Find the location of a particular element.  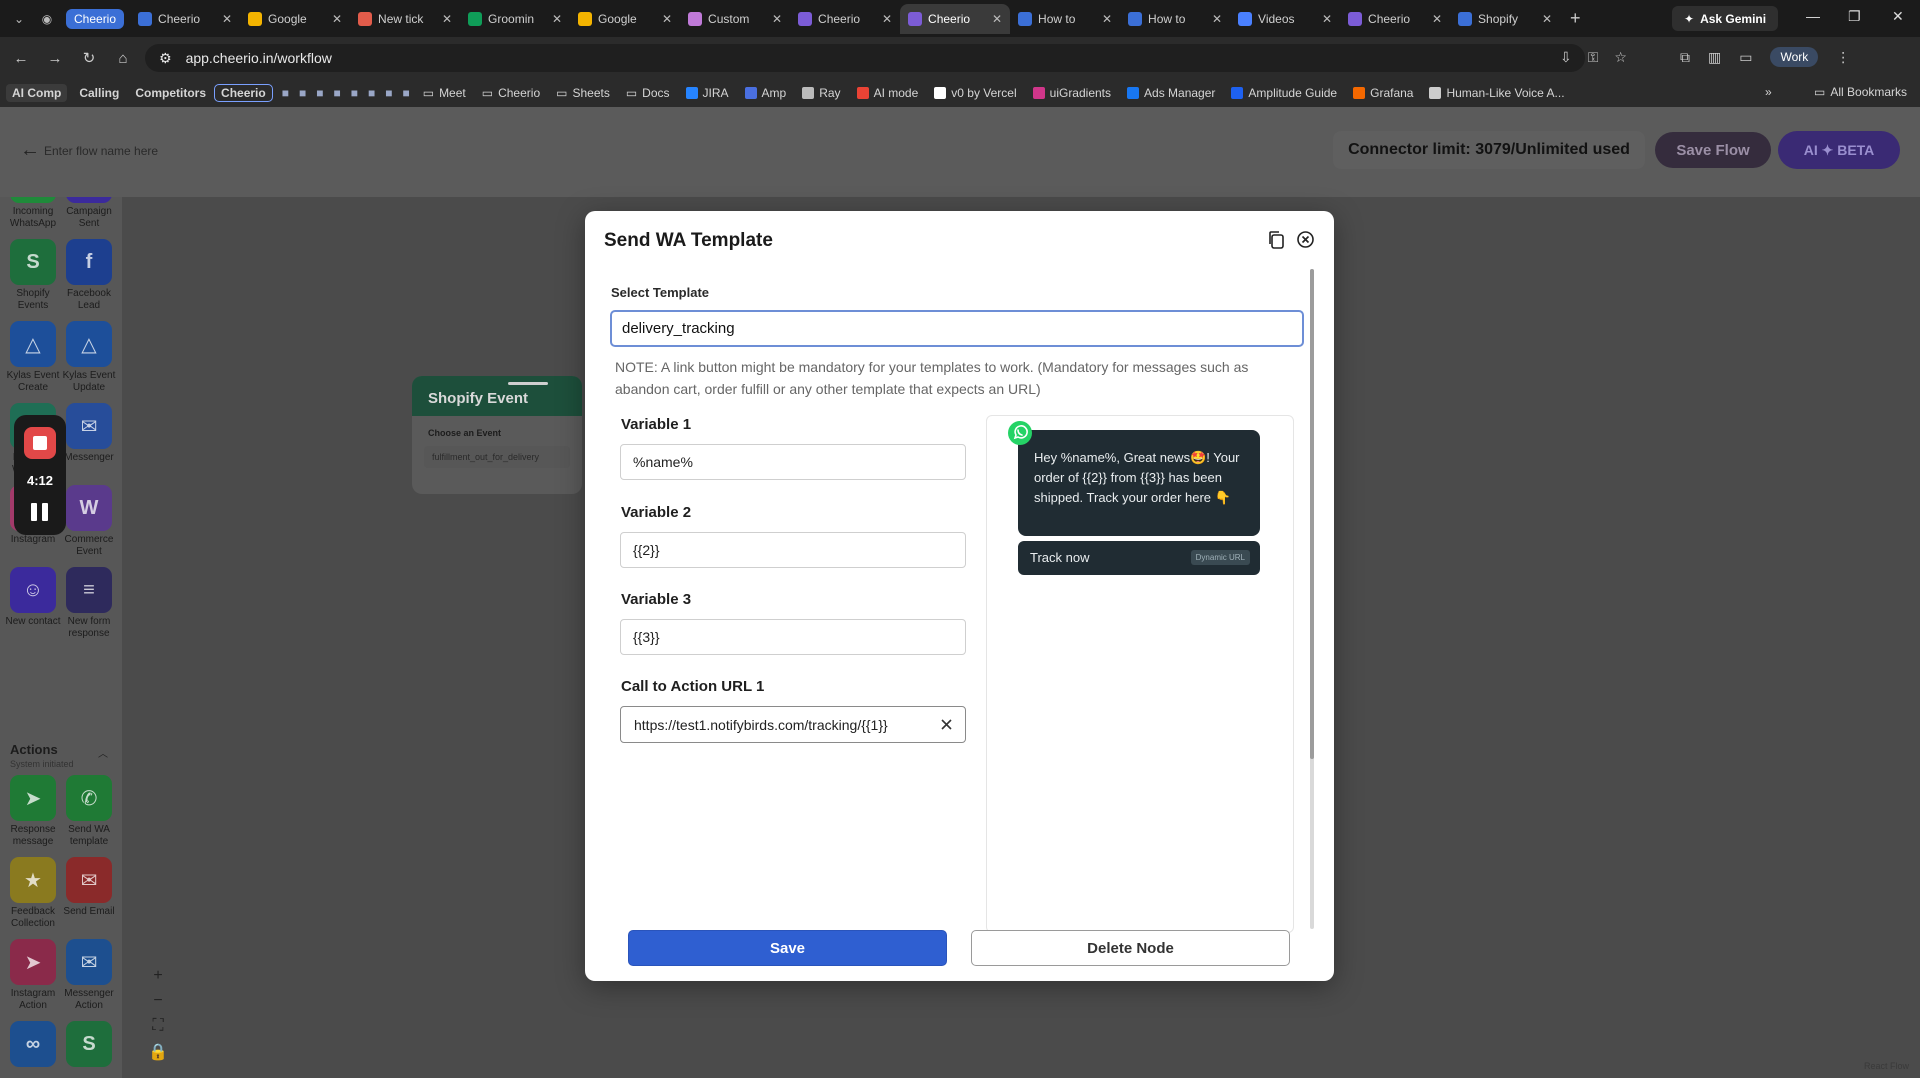

back-arrow-icon: ← is located at coordinates (30, 150).